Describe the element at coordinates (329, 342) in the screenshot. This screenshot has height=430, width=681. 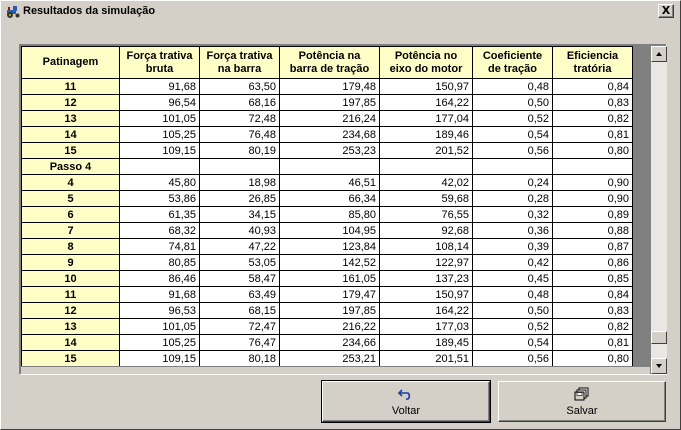
I see `table-cell: 234,66` at that location.